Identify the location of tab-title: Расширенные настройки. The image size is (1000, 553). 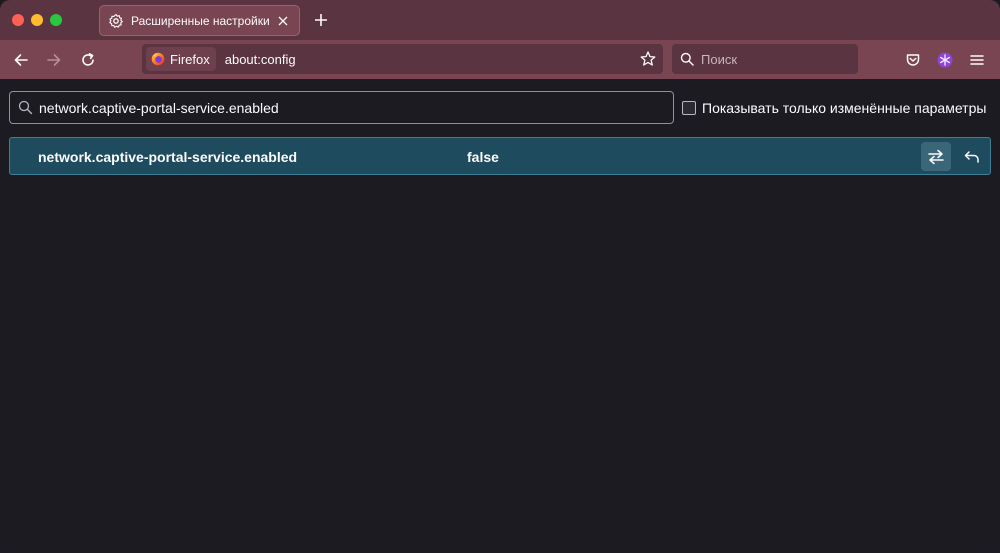
(200, 20).